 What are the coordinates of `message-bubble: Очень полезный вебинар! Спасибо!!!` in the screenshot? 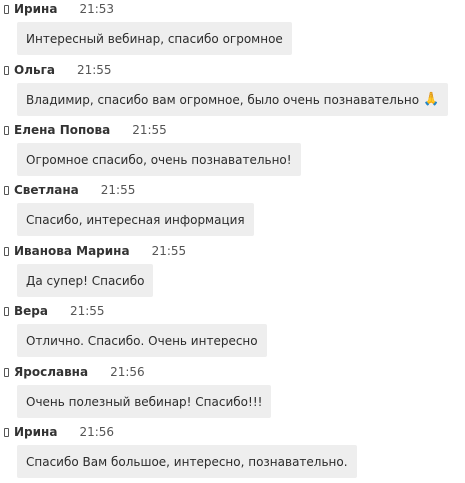 It's located at (144, 401).